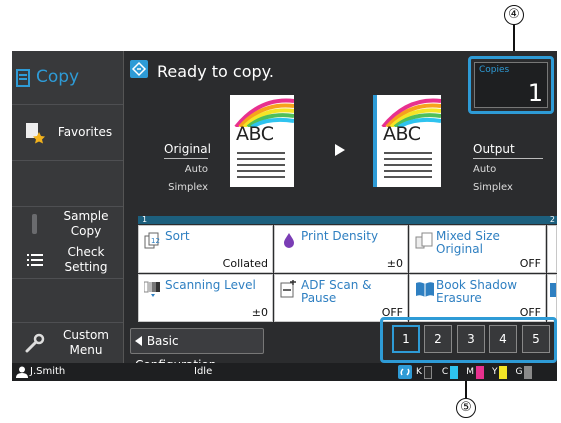 The image size is (561, 423). What do you see at coordinates (187, 149) in the screenshot?
I see `original-label: Original` at bounding box center [187, 149].